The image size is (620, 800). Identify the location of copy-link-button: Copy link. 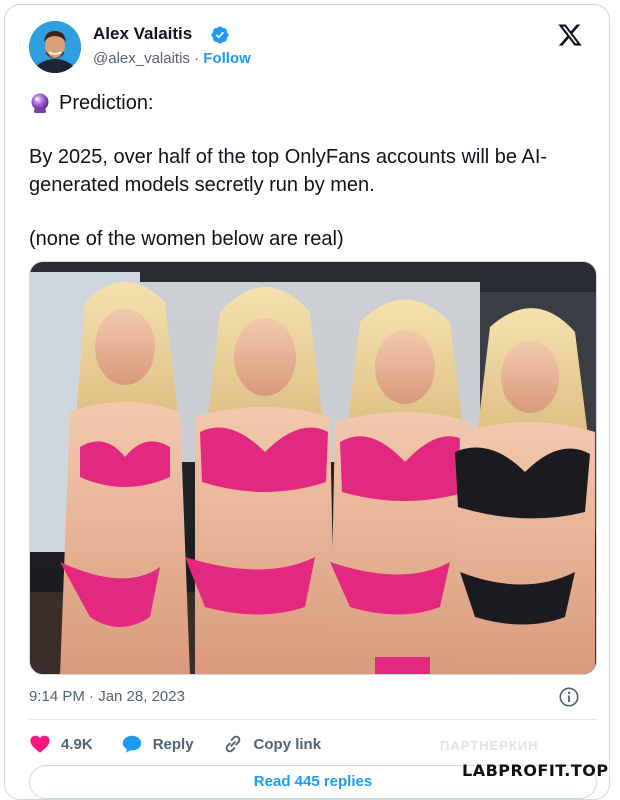
(272, 744).